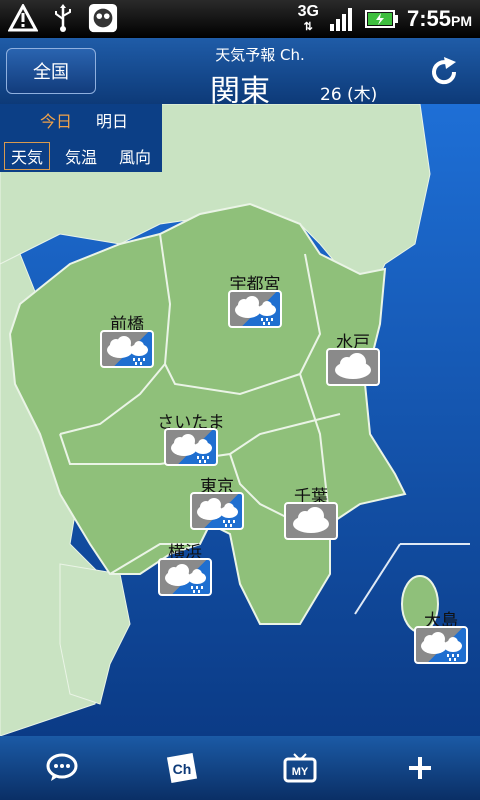  What do you see at coordinates (240, 768) in the screenshot?
I see `bottom-toolbar: Ch MY` at bounding box center [240, 768].